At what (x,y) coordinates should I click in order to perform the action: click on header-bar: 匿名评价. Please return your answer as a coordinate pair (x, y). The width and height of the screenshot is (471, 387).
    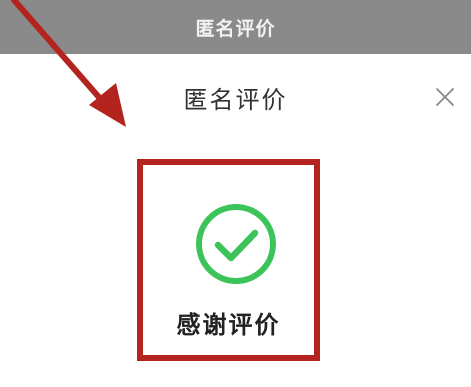
    Looking at the image, I should click on (235, 27).